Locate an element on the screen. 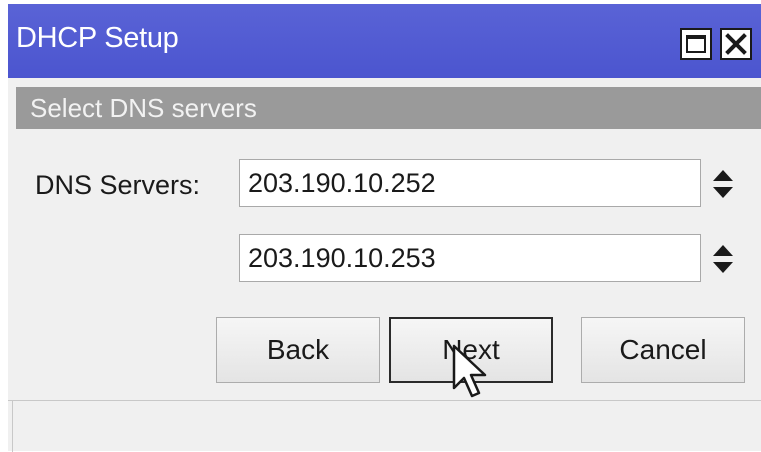 Image resolution: width=761 pixels, height=452 pixels. dns-servers-label: DNS Servers: is located at coordinates (118, 185).